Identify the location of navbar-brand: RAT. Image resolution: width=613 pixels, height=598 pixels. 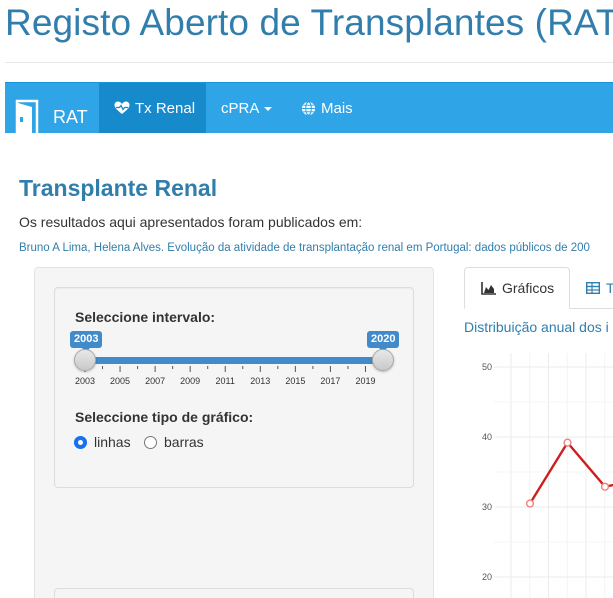
(51, 119).